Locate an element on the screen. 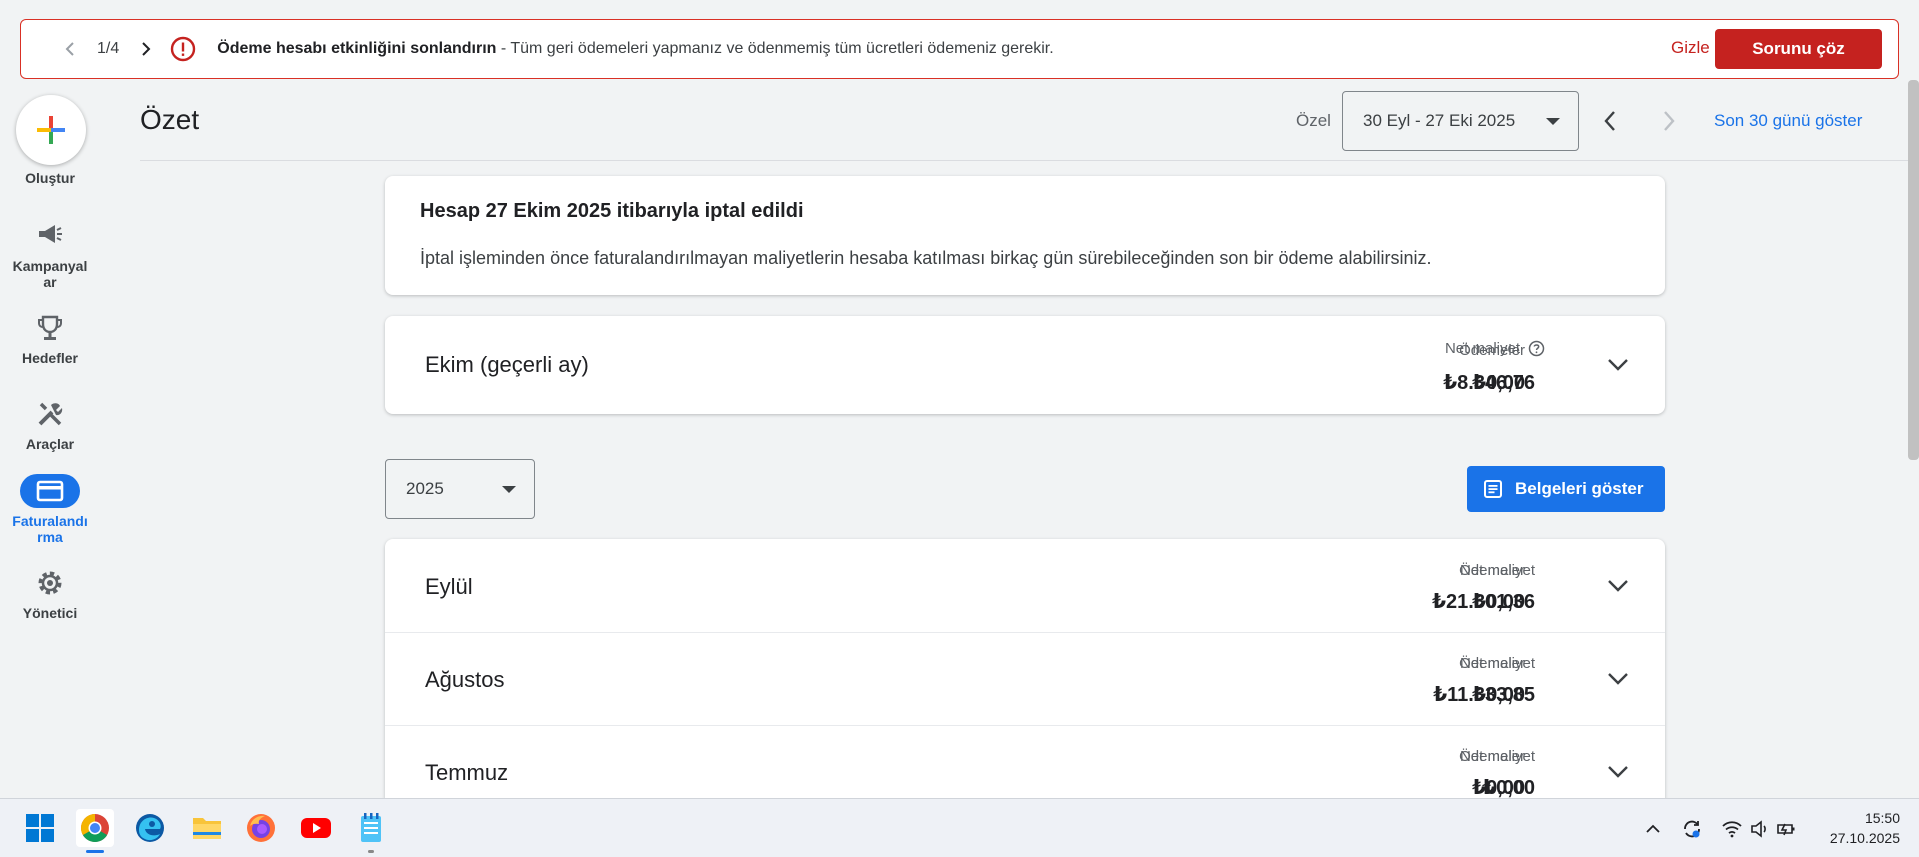 The image size is (1919, 857). next-period-button is located at coordinates (1669, 121).